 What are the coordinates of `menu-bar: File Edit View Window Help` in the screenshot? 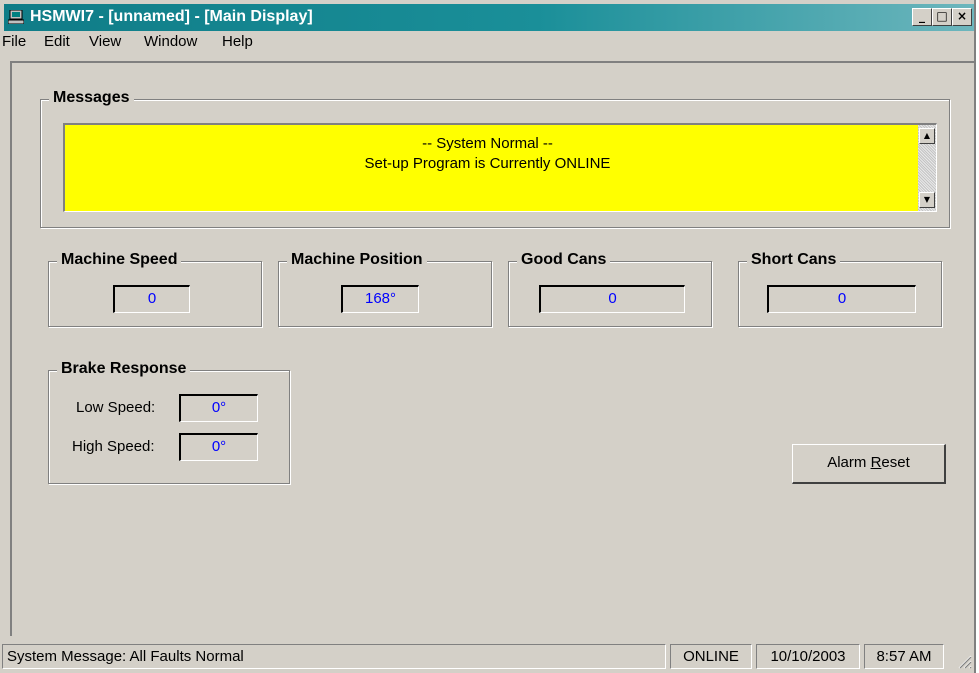 It's located at (488, 42).